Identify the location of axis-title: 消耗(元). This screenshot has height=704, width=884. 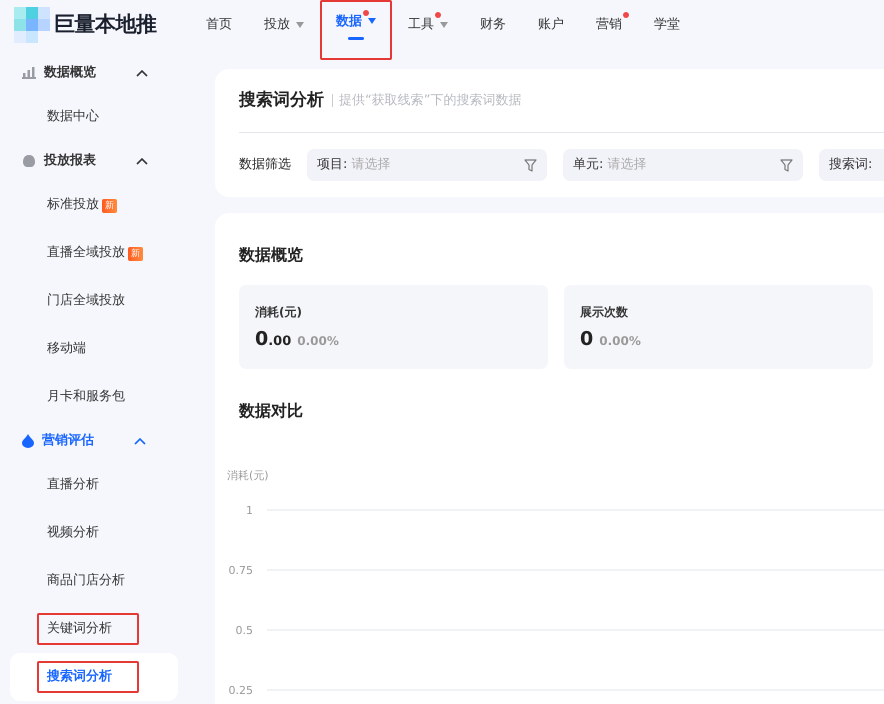
(248, 475).